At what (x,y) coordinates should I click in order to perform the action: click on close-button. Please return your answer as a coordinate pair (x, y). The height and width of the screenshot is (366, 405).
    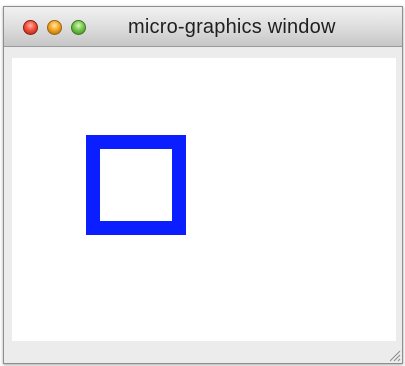
    Looking at the image, I should click on (30, 27).